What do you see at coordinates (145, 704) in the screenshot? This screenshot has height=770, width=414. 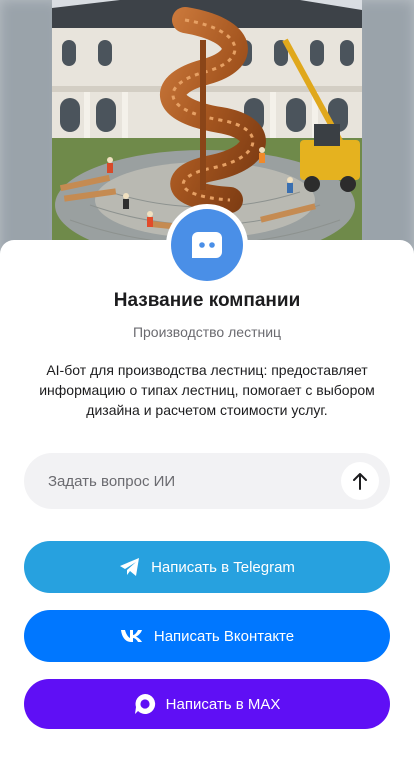 I see `max-icon` at bounding box center [145, 704].